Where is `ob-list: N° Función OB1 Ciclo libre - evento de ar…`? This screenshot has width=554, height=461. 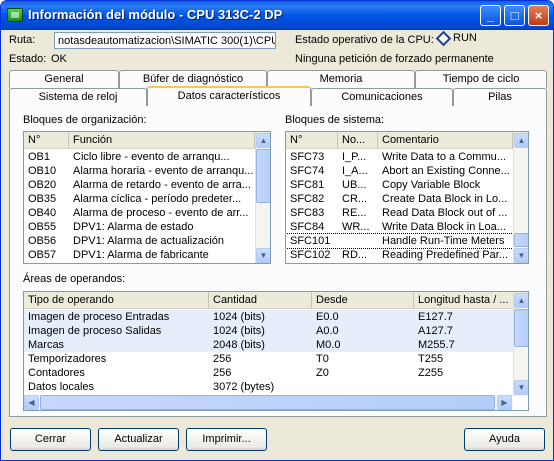 ob-list: N° Función OB1 Ciclo libre - evento de ar… is located at coordinates (147, 197).